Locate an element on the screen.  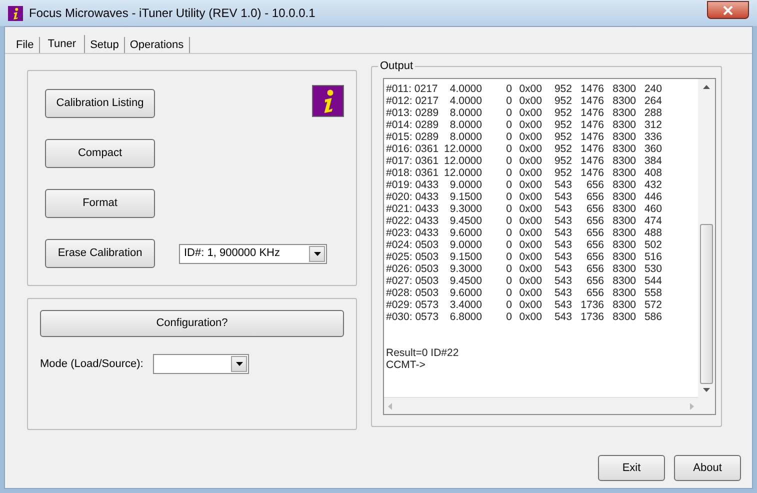
scrollbar-thumb is located at coordinates (706, 304).